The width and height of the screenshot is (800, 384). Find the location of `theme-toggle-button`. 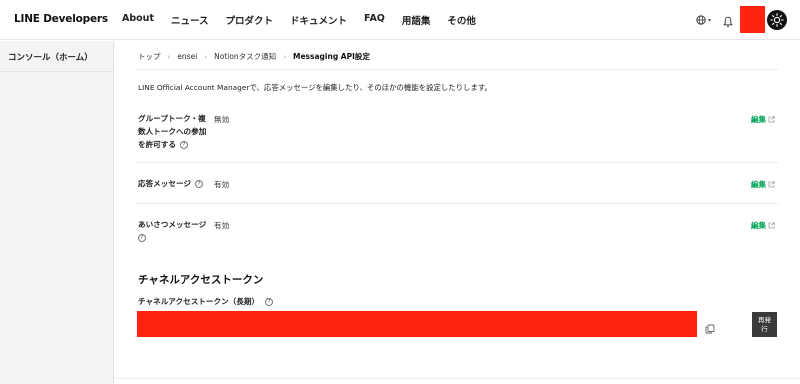

theme-toggle-button is located at coordinates (777, 20).